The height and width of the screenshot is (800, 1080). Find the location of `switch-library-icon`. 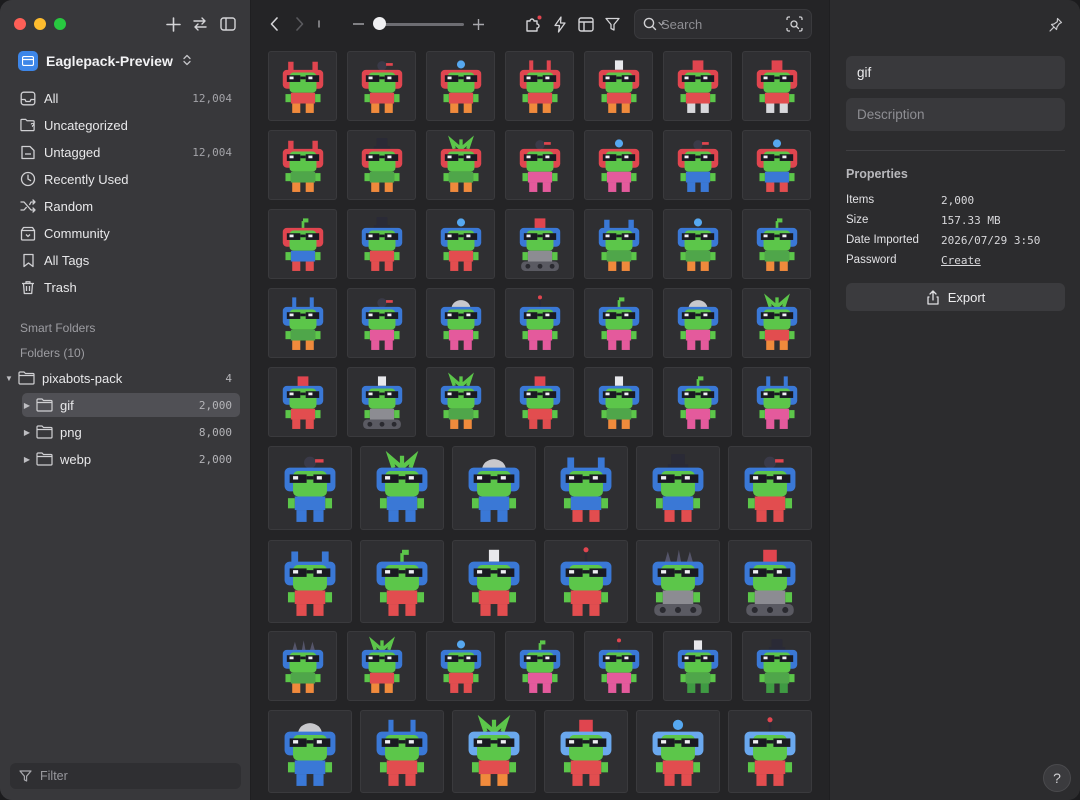

switch-library-icon is located at coordinates (200, 24).